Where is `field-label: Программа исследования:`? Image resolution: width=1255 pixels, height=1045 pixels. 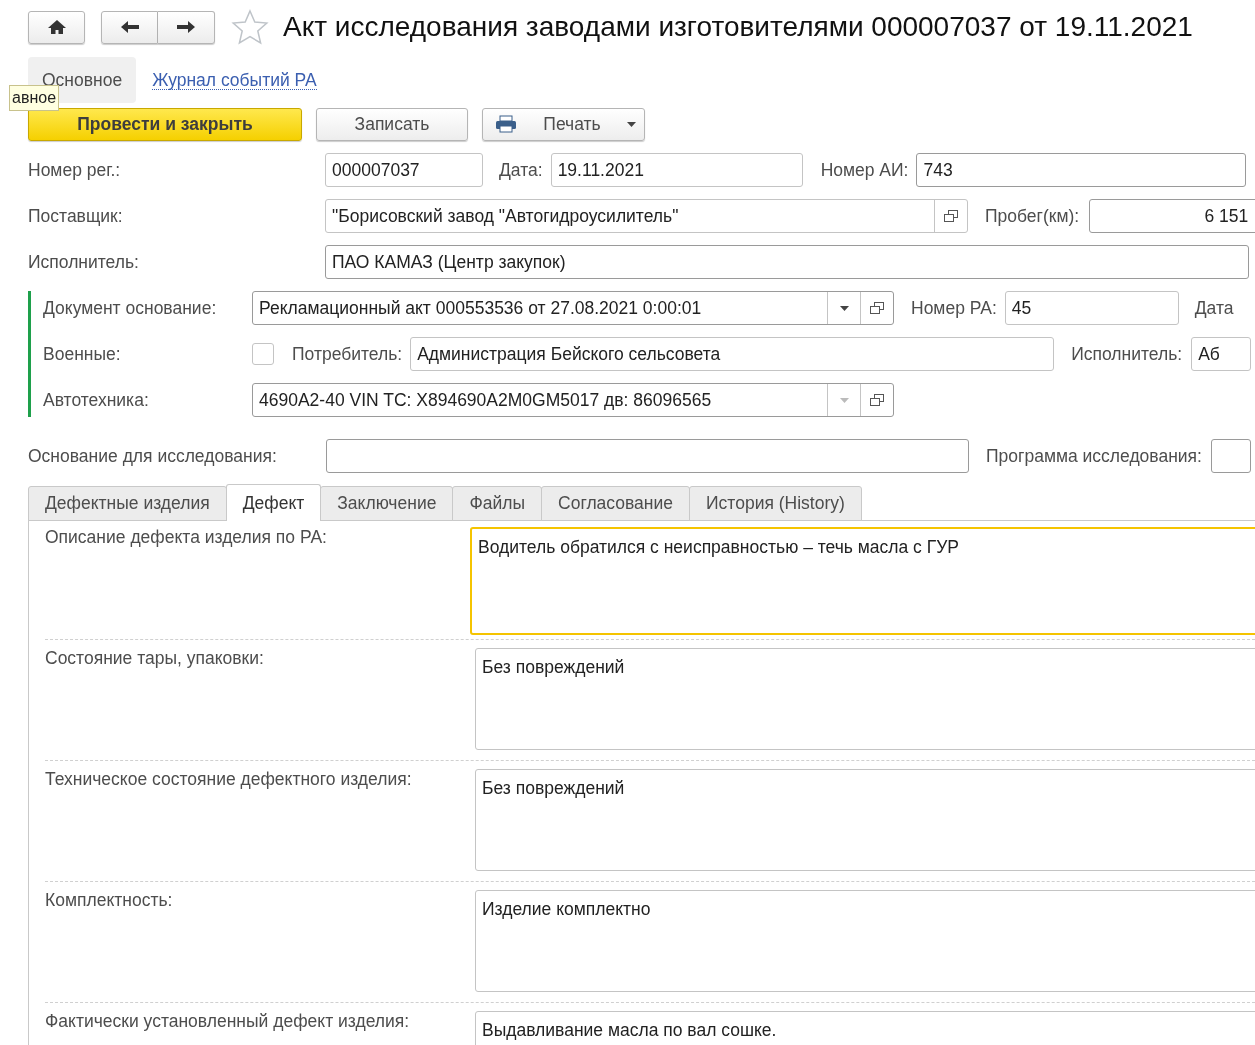 field-label: Программа исследования: is located at coordinates (1094, 456).